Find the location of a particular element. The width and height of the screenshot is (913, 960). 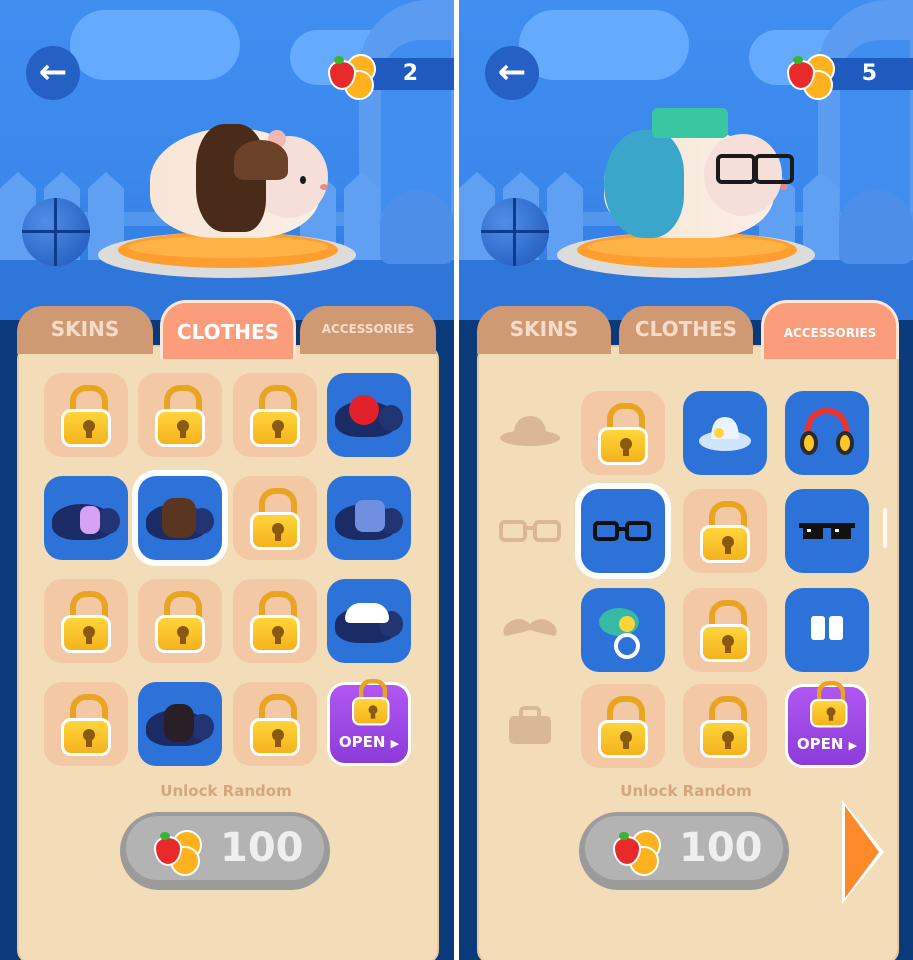

accessory-slot-headphones is located at coordinates (827, 433).